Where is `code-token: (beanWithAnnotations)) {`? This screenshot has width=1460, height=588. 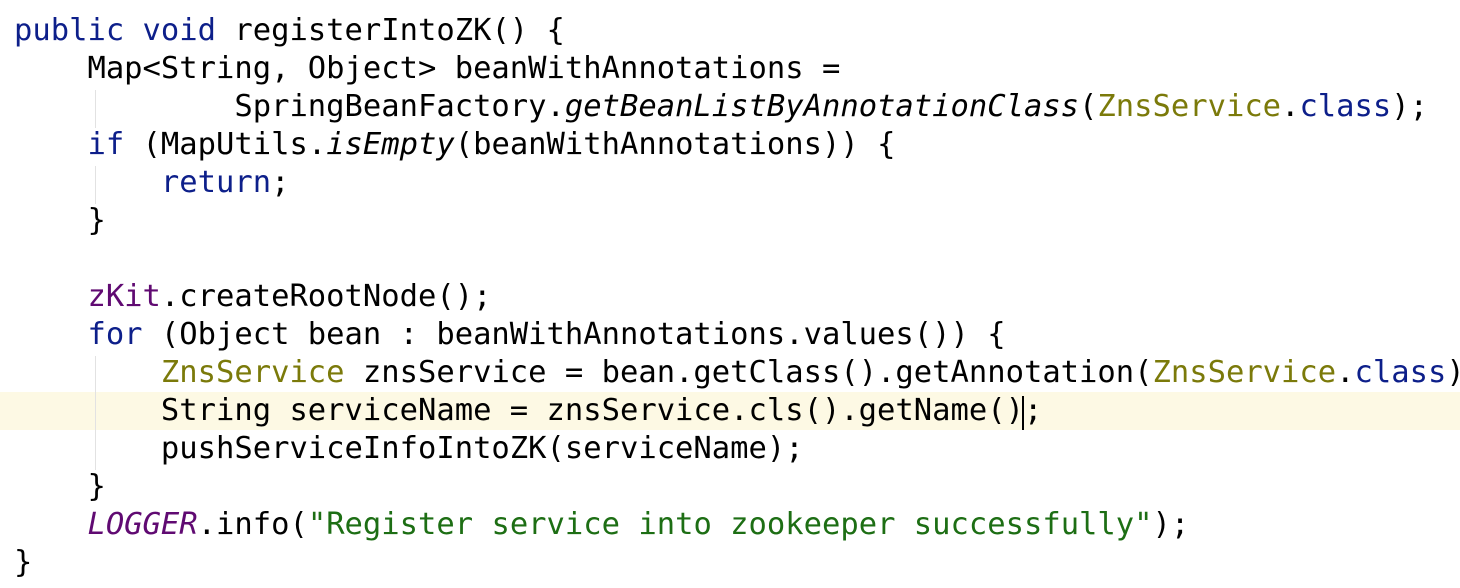 code-token: (beanWithAnnotations)) { is located at coordinates (675, 144).